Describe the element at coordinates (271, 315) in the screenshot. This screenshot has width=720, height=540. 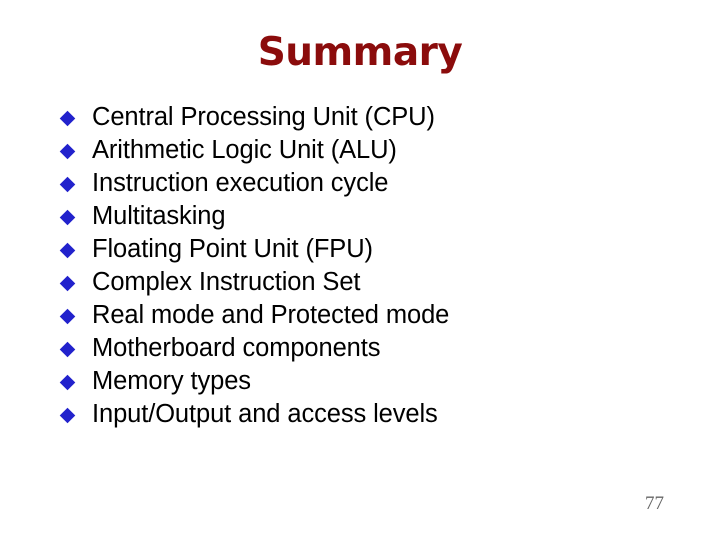
I see `list-item-label: Real mode and Protected mode` at that location.